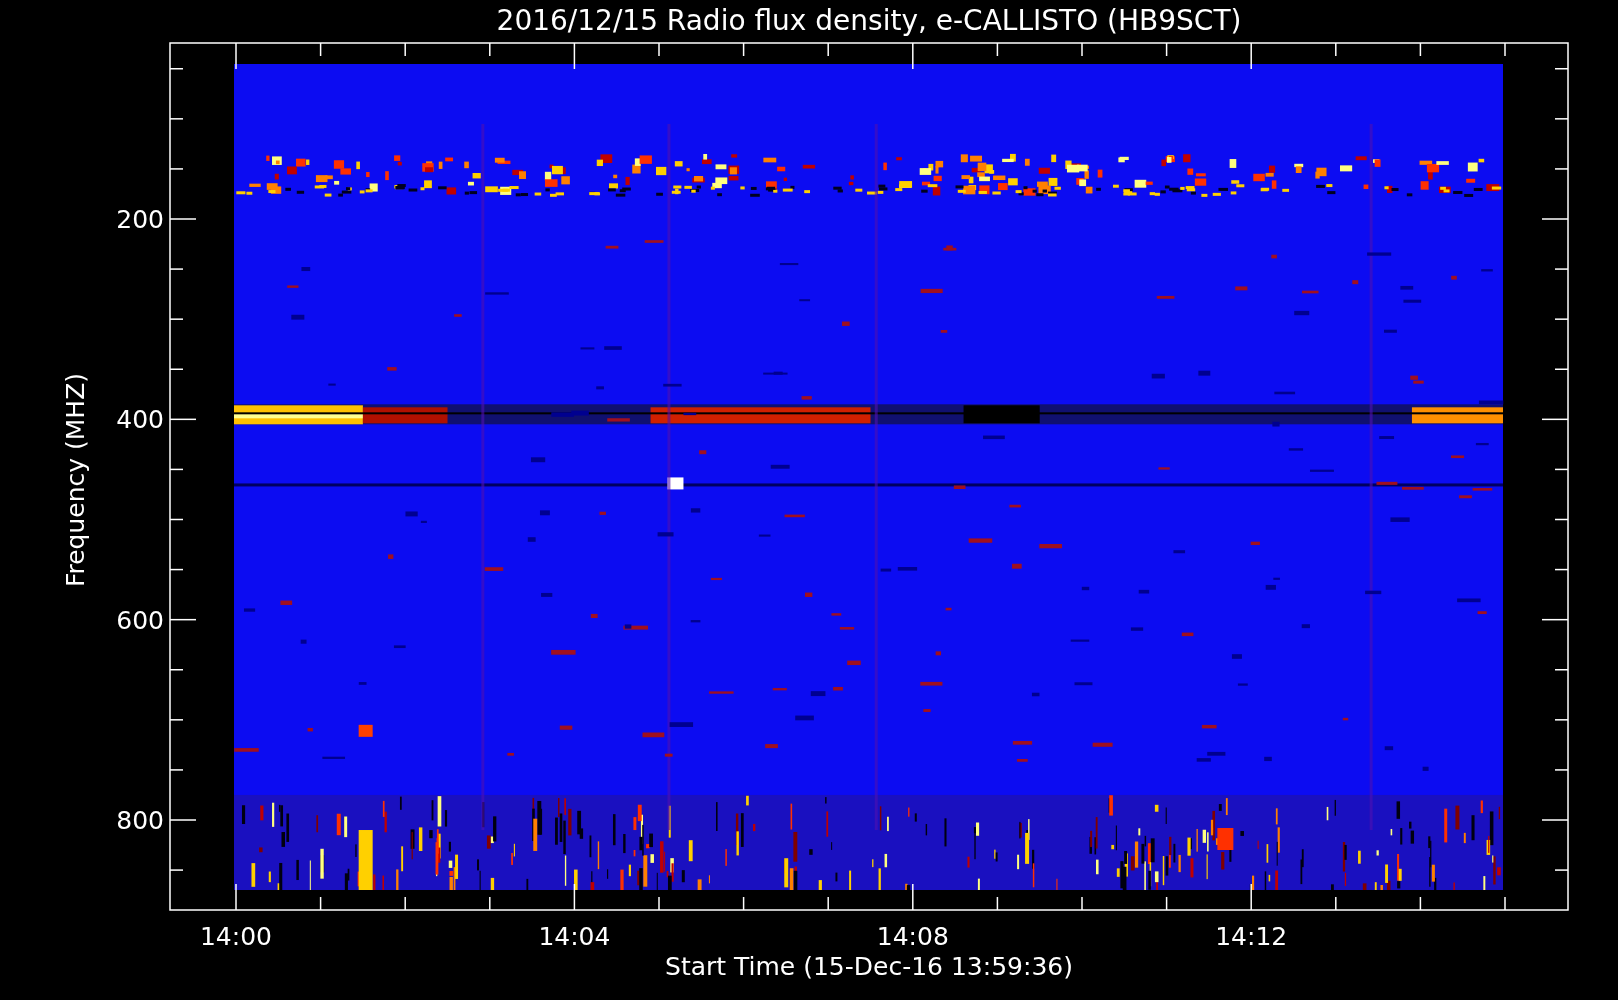 Image resolution: width=1618 pixels, height=1000 pixels. I want to click on x-tick-label: 14:08, so click(912, 936).